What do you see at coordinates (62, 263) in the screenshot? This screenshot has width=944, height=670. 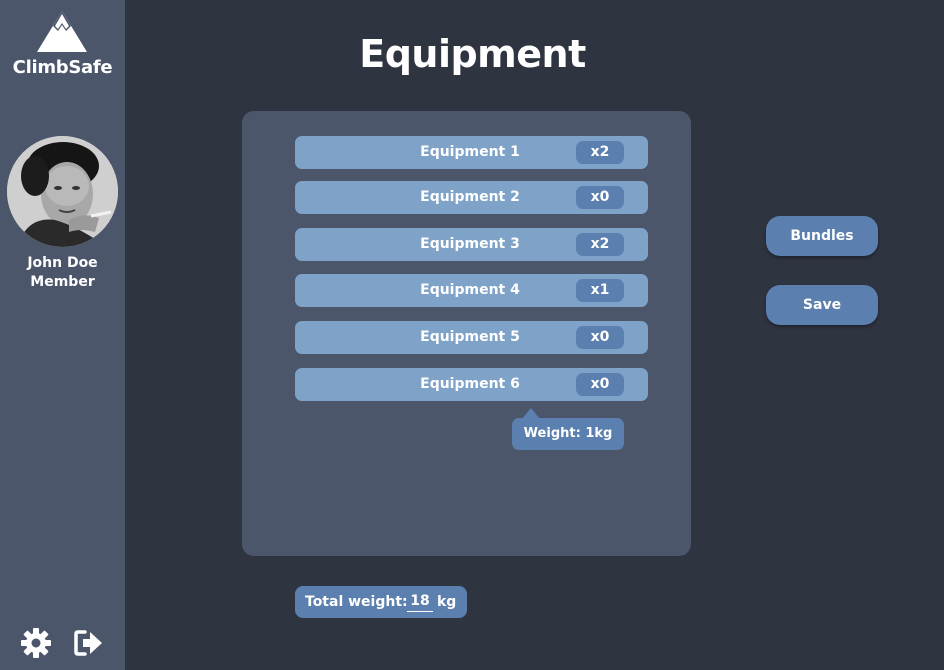 I see `user-name: John Doe` at bounding box center [62, 263].